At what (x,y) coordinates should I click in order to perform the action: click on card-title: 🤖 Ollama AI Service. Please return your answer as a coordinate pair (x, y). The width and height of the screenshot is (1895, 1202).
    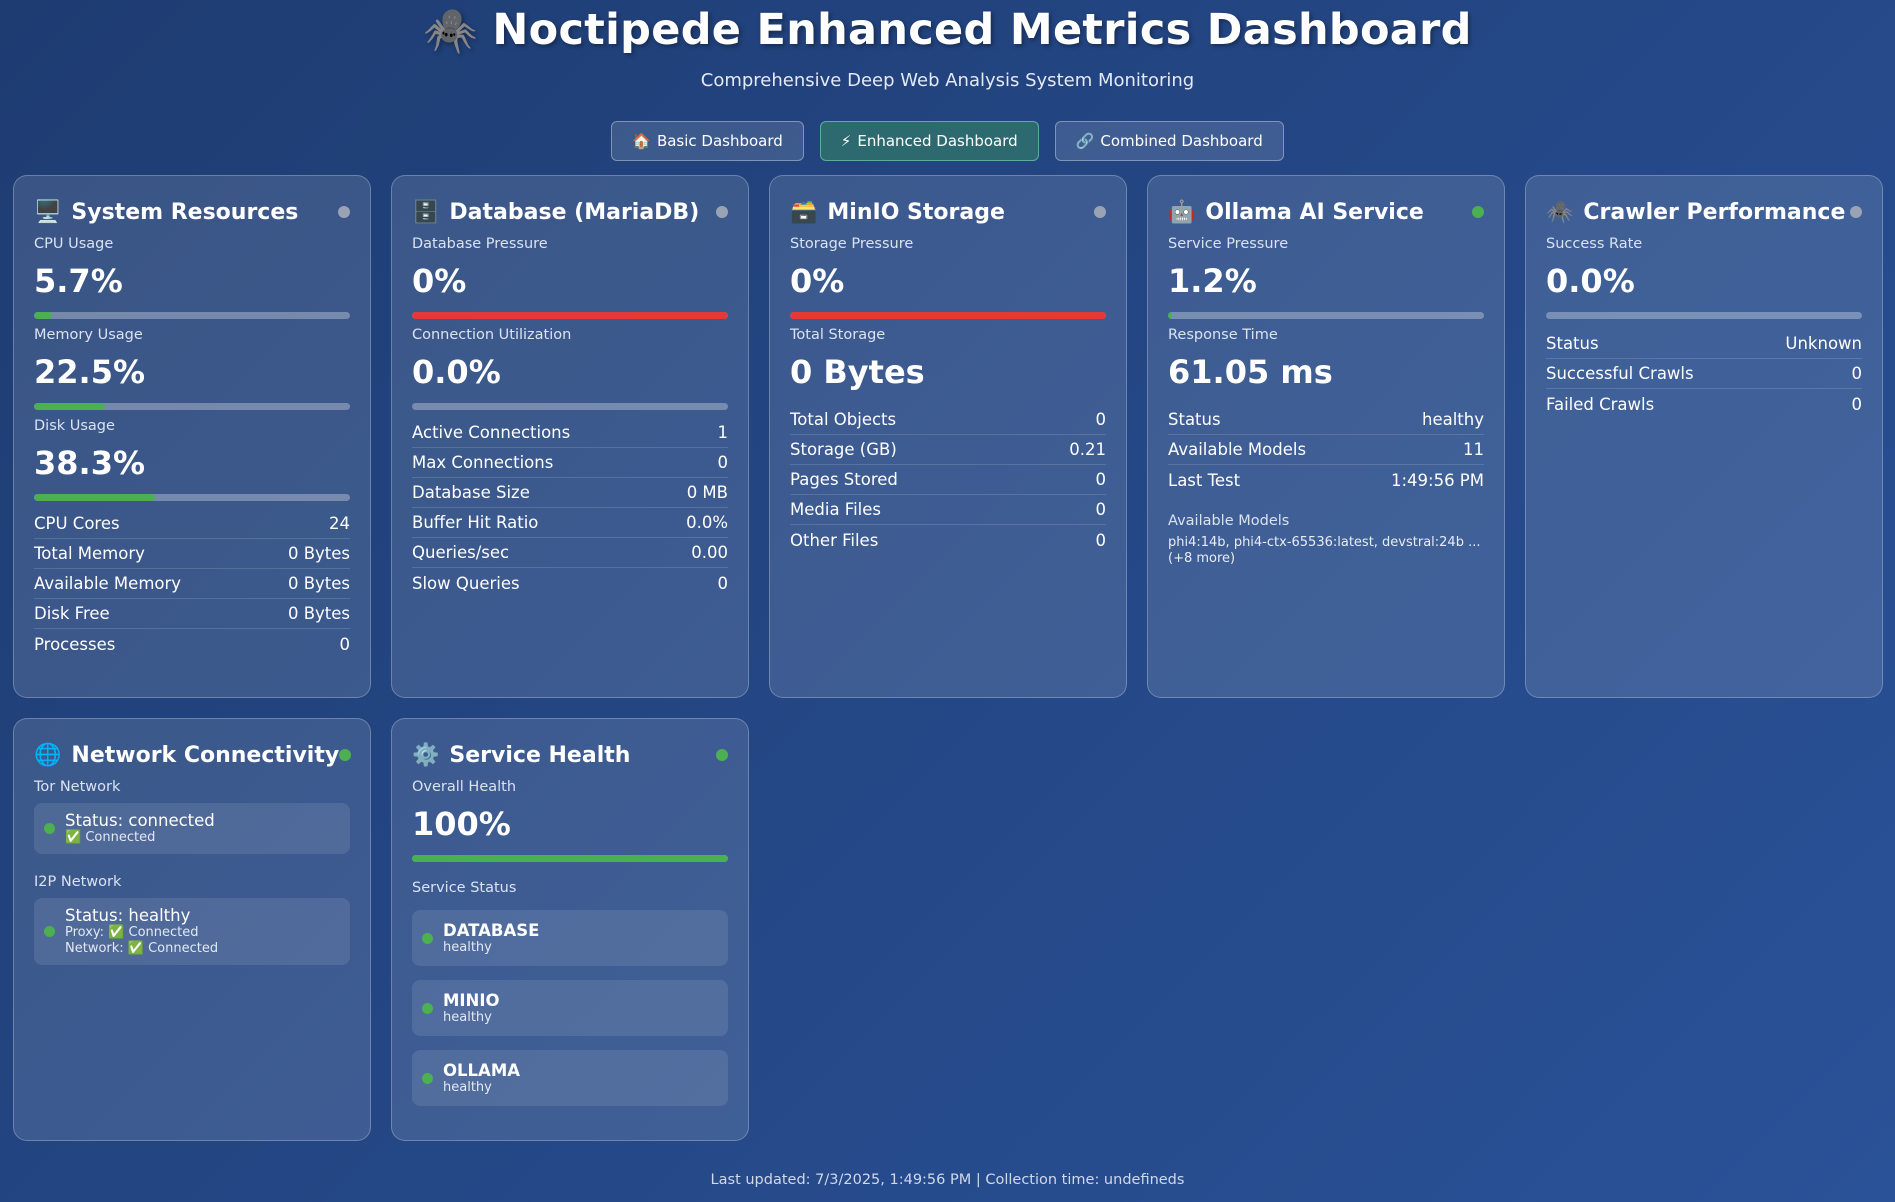
    Looking at the image, I should click on (1296, 212).